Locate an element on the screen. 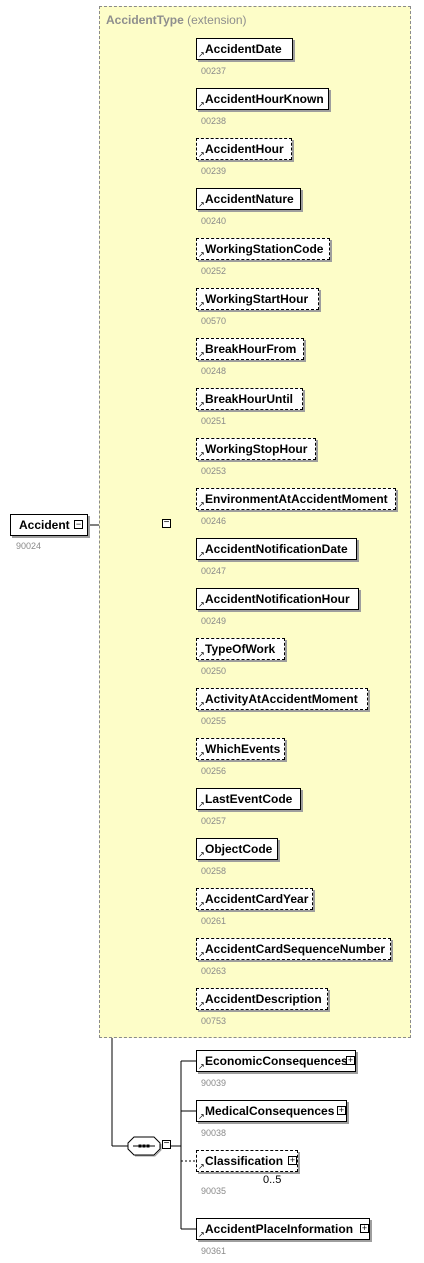 This screenshot has width=424, height=1263. element-code: 00250 is located at coordinates (214, 671).